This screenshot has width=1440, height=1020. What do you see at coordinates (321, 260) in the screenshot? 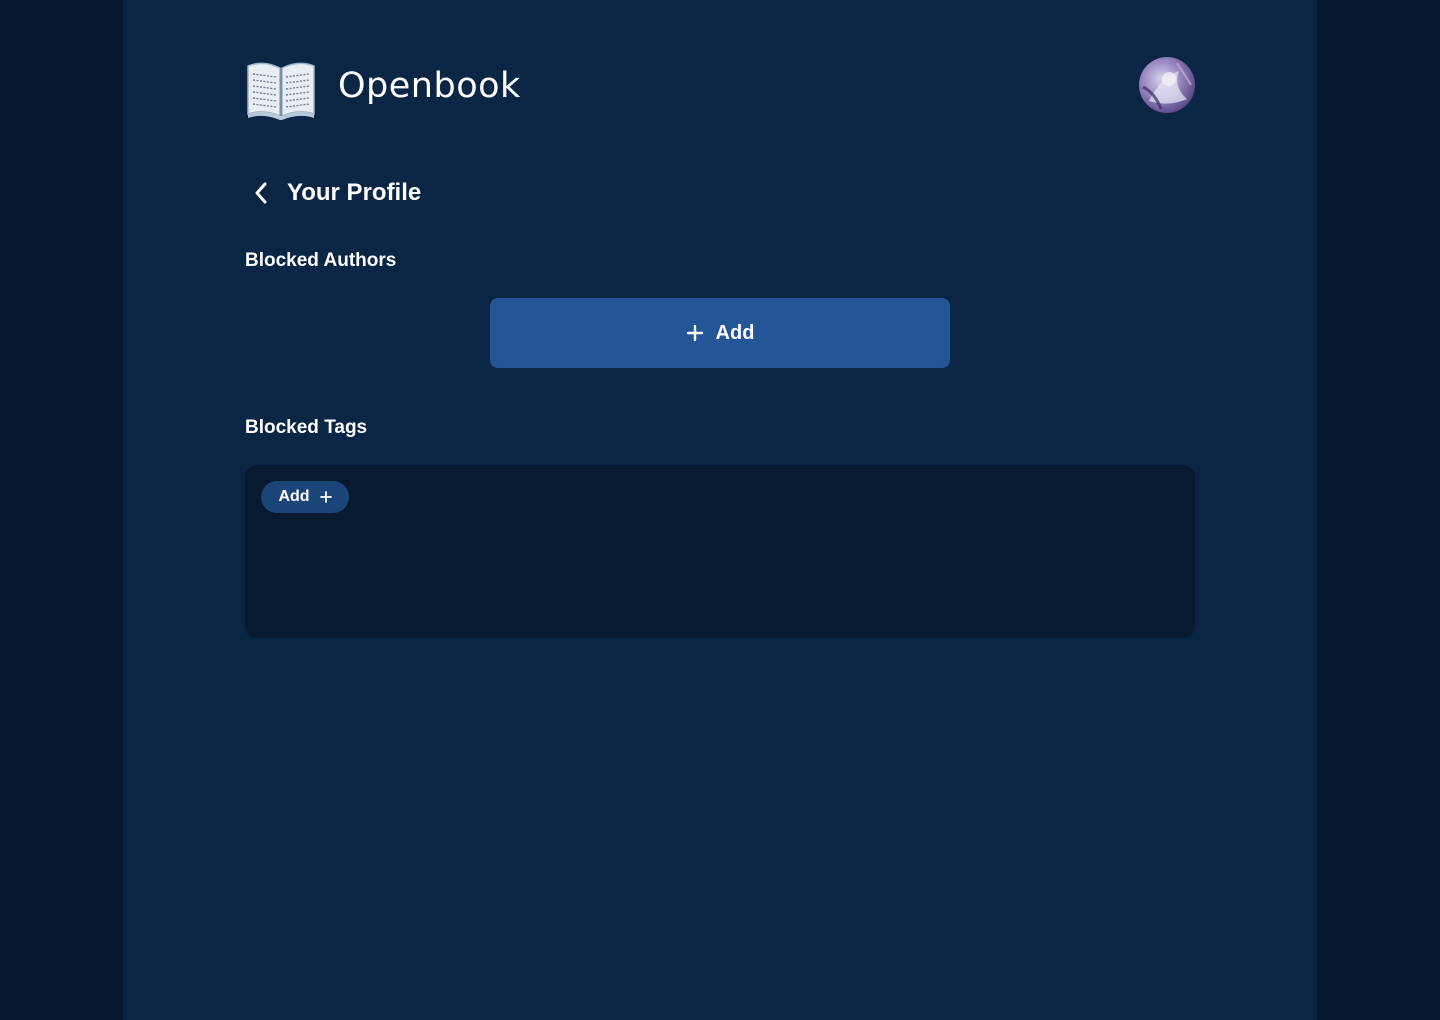
I see `blocked-authors-heading: Blocked Authors` at bounding box center [321, 260].